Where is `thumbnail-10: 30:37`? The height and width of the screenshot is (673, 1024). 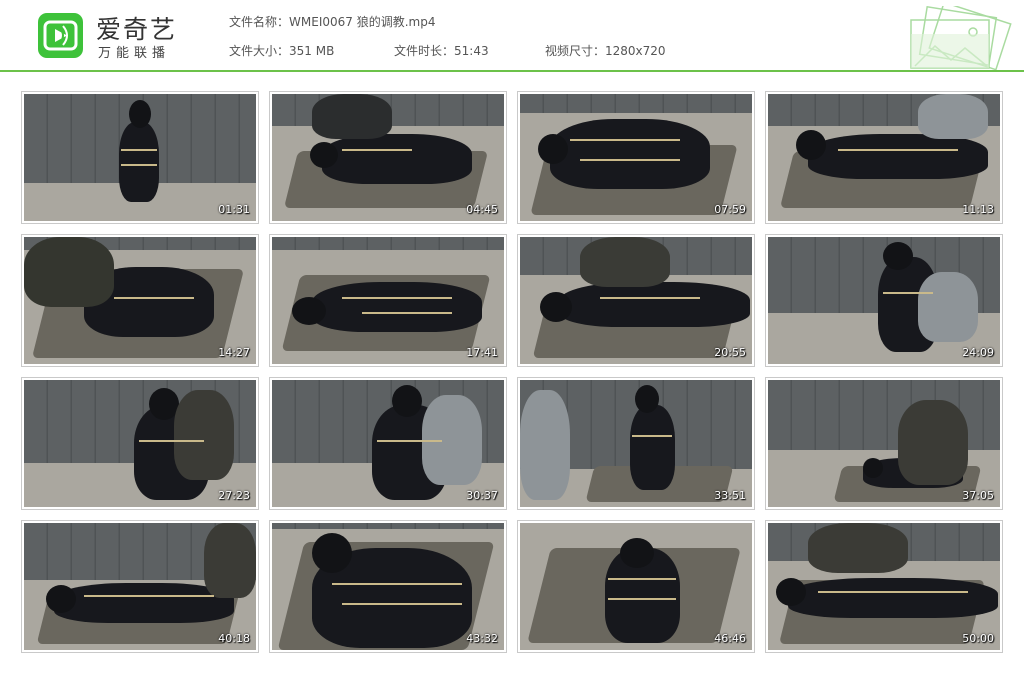 thumbnail-10: 30:37 is located at coordinates (388, 443).